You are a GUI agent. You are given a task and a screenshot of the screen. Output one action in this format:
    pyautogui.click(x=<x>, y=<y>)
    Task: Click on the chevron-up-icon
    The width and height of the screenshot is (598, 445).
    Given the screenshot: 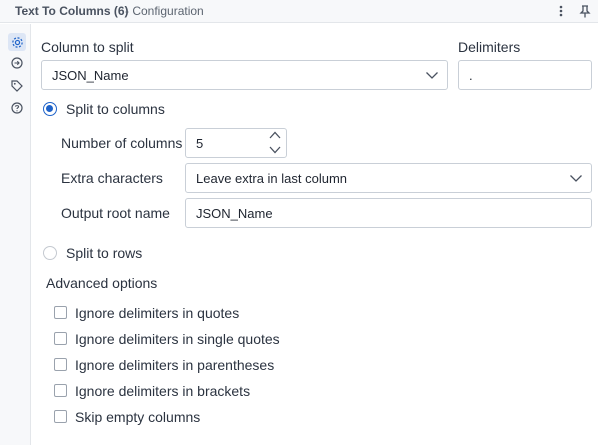 What is the action you would take?
    pyautogui.click(x=275, y=135)
    